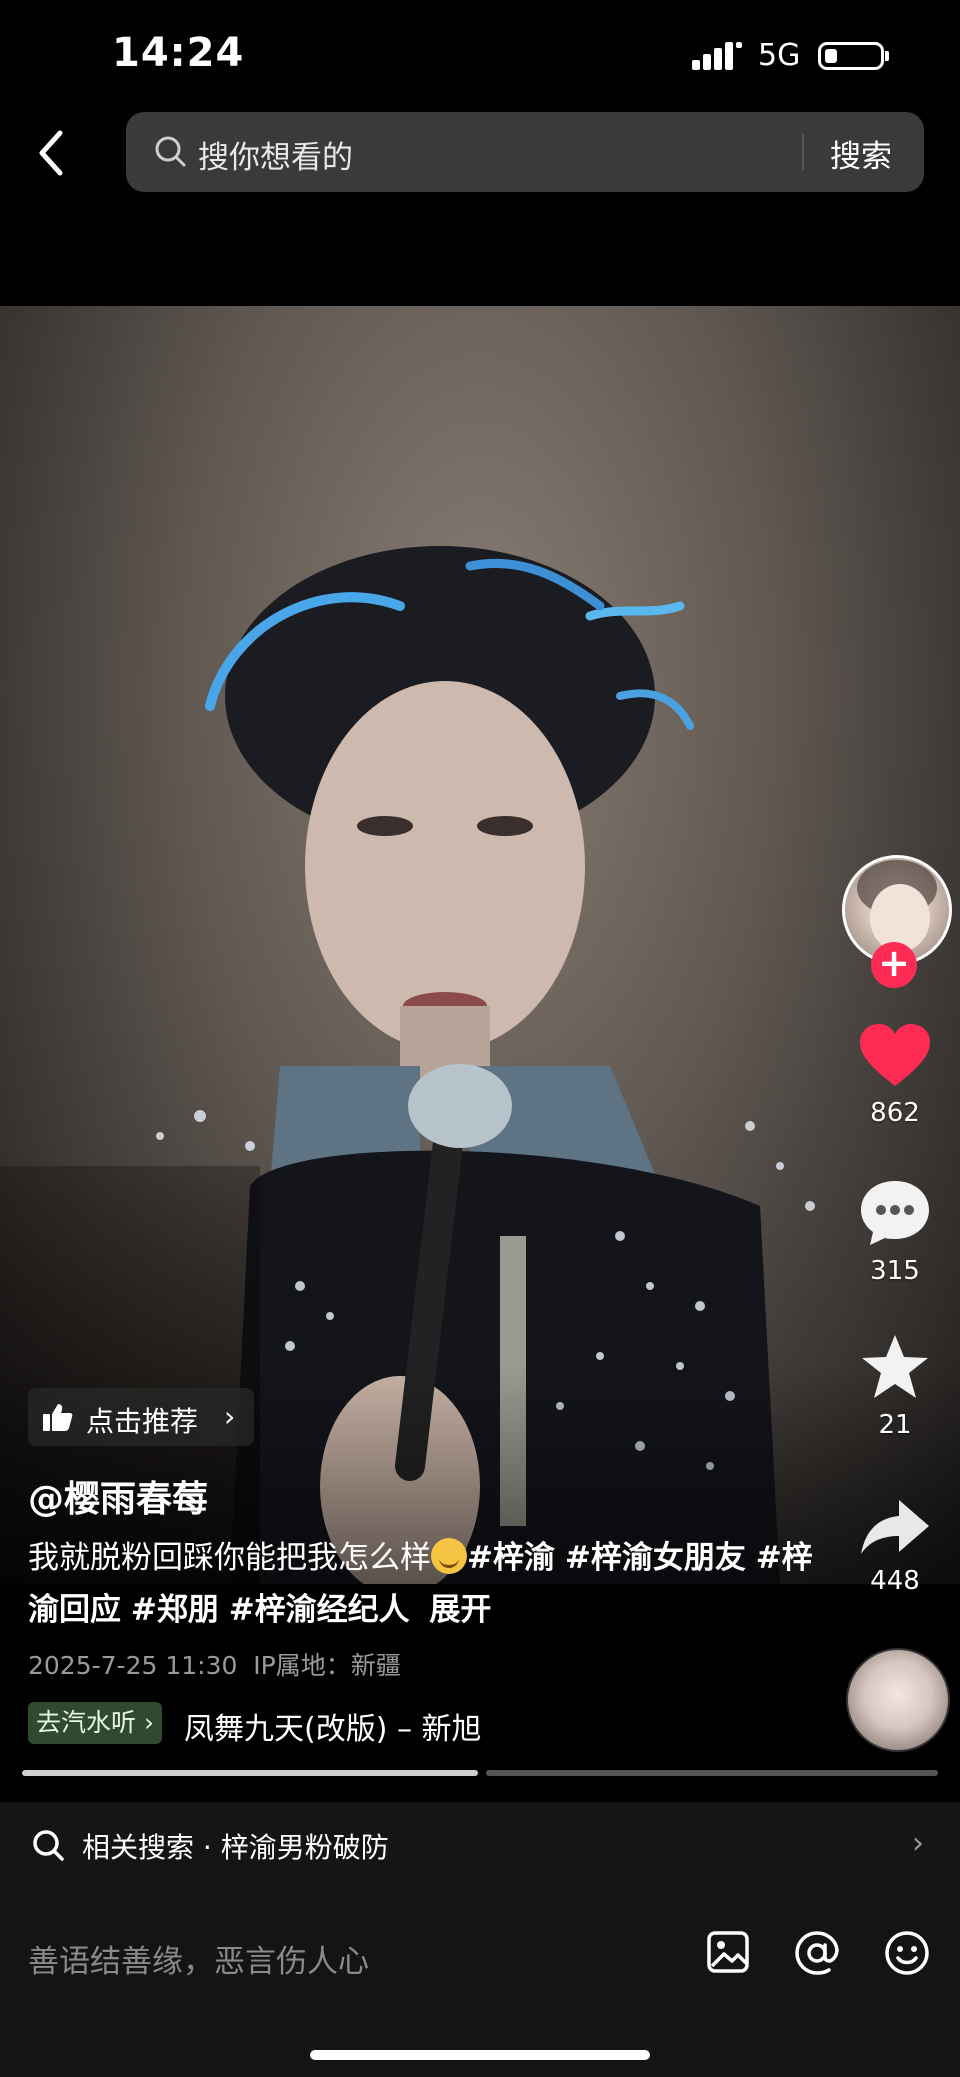 Image resolution: width=960 pixels, height=2077 pixels. Describe the element at coordinates (861, 153) in the screenshot. I see `search-button: 搜索` at that location.